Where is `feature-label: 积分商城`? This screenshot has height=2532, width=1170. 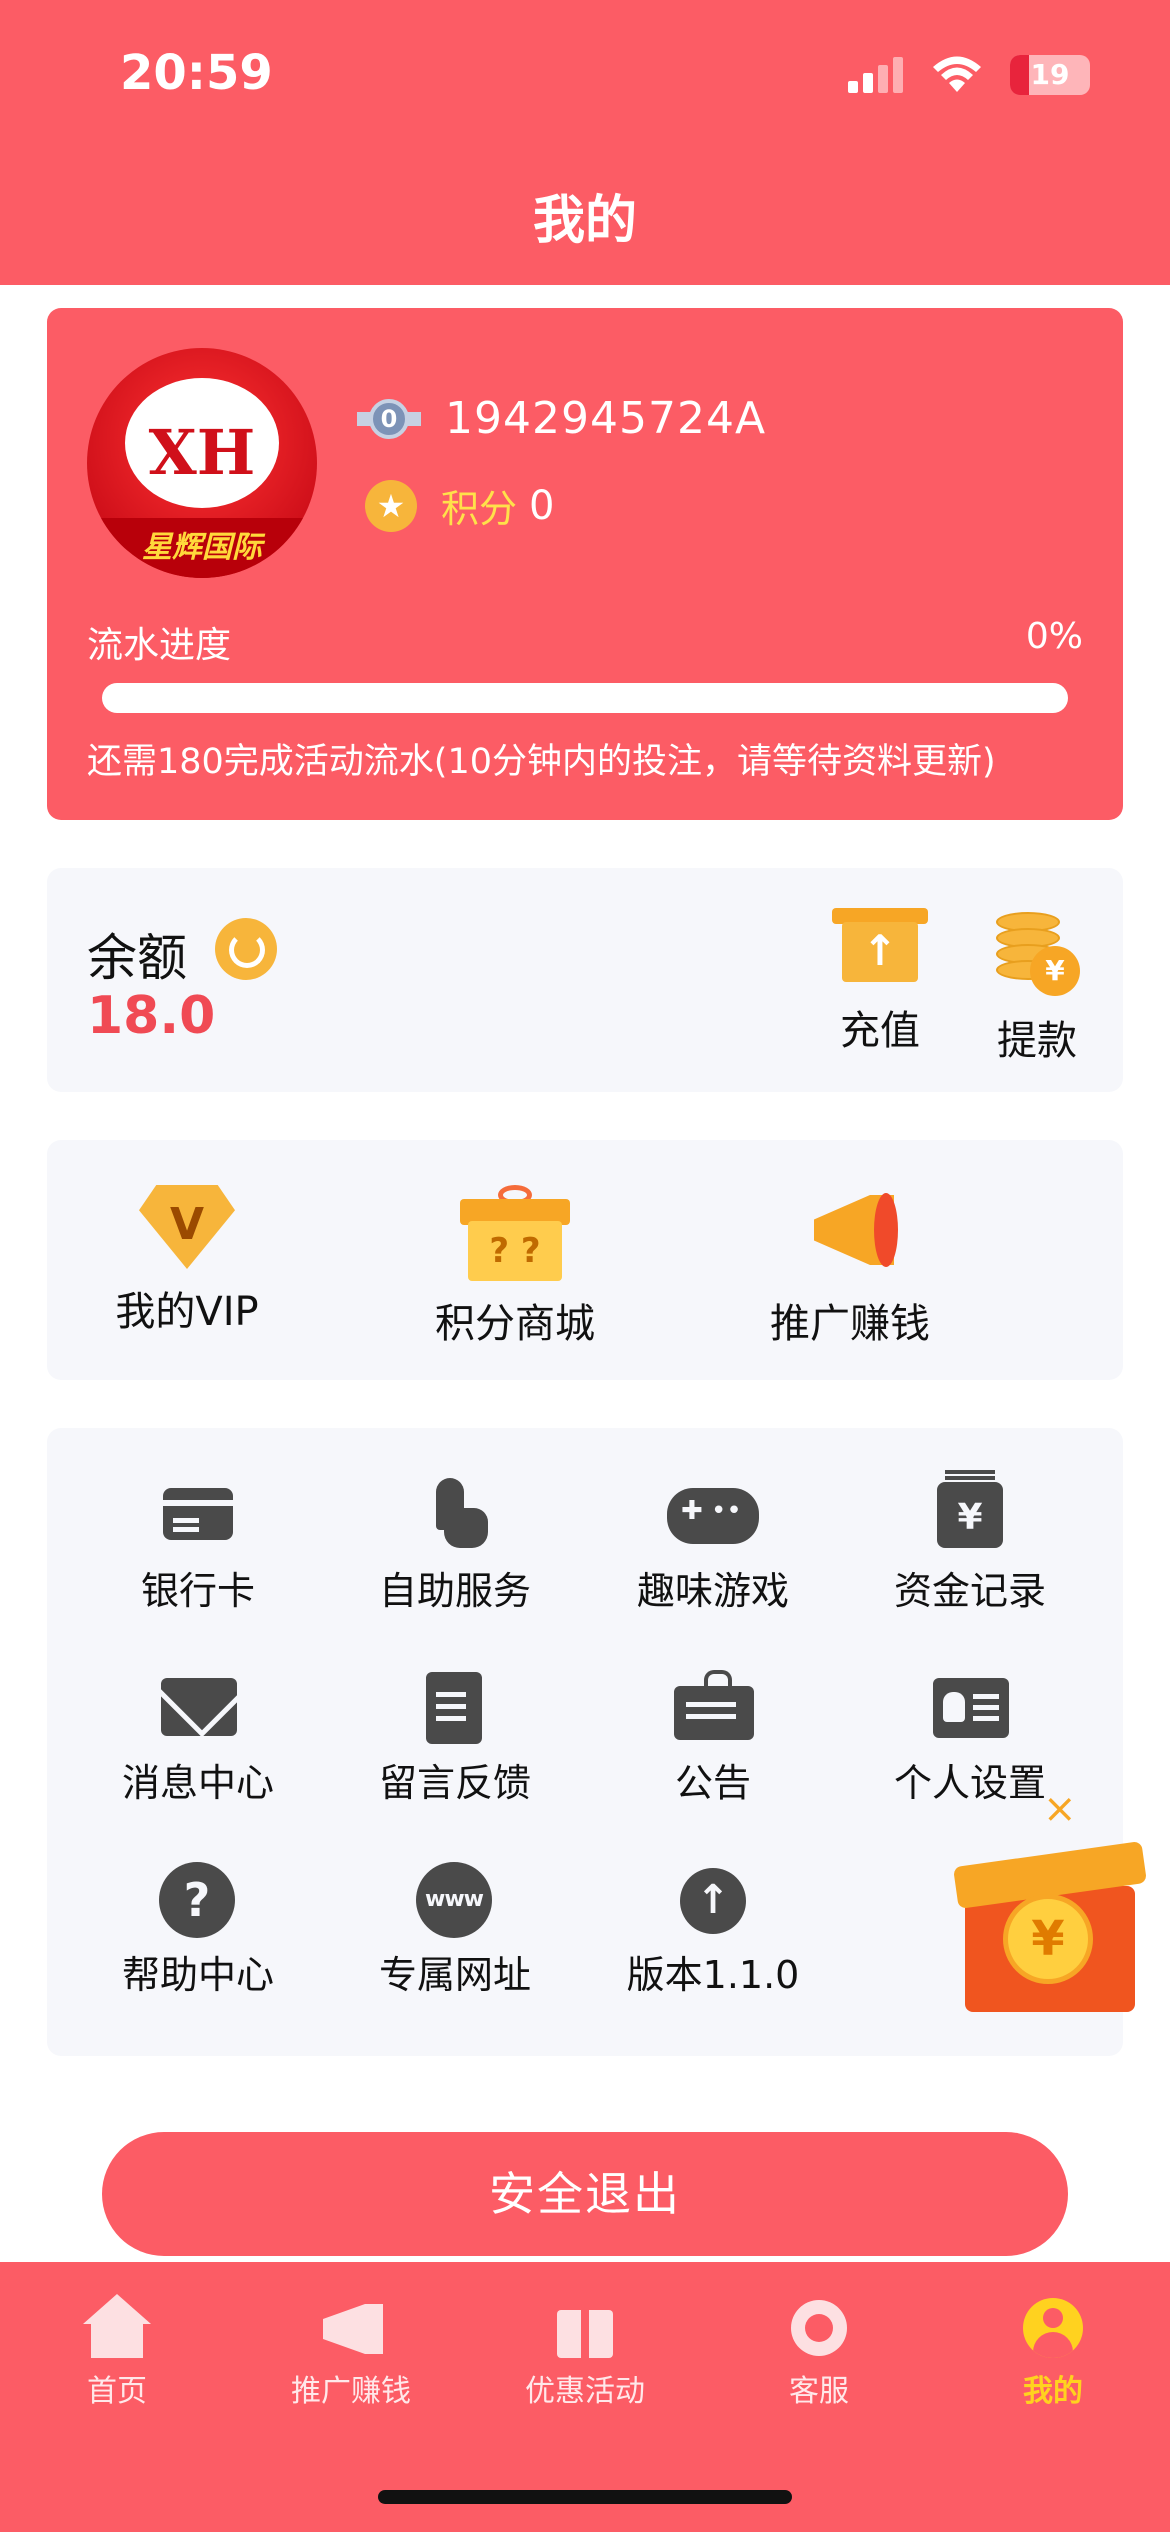 feature-label: 积分商城 is located at coordinates (515, 1324).